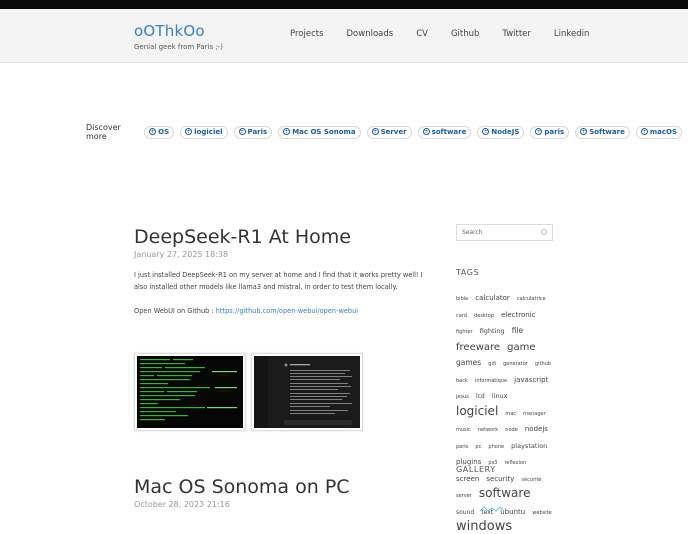  What do you see at coordinates (464, 496) in the screenshot?
I see `tag-cloud-item: server` at bounding box center [464, 496].